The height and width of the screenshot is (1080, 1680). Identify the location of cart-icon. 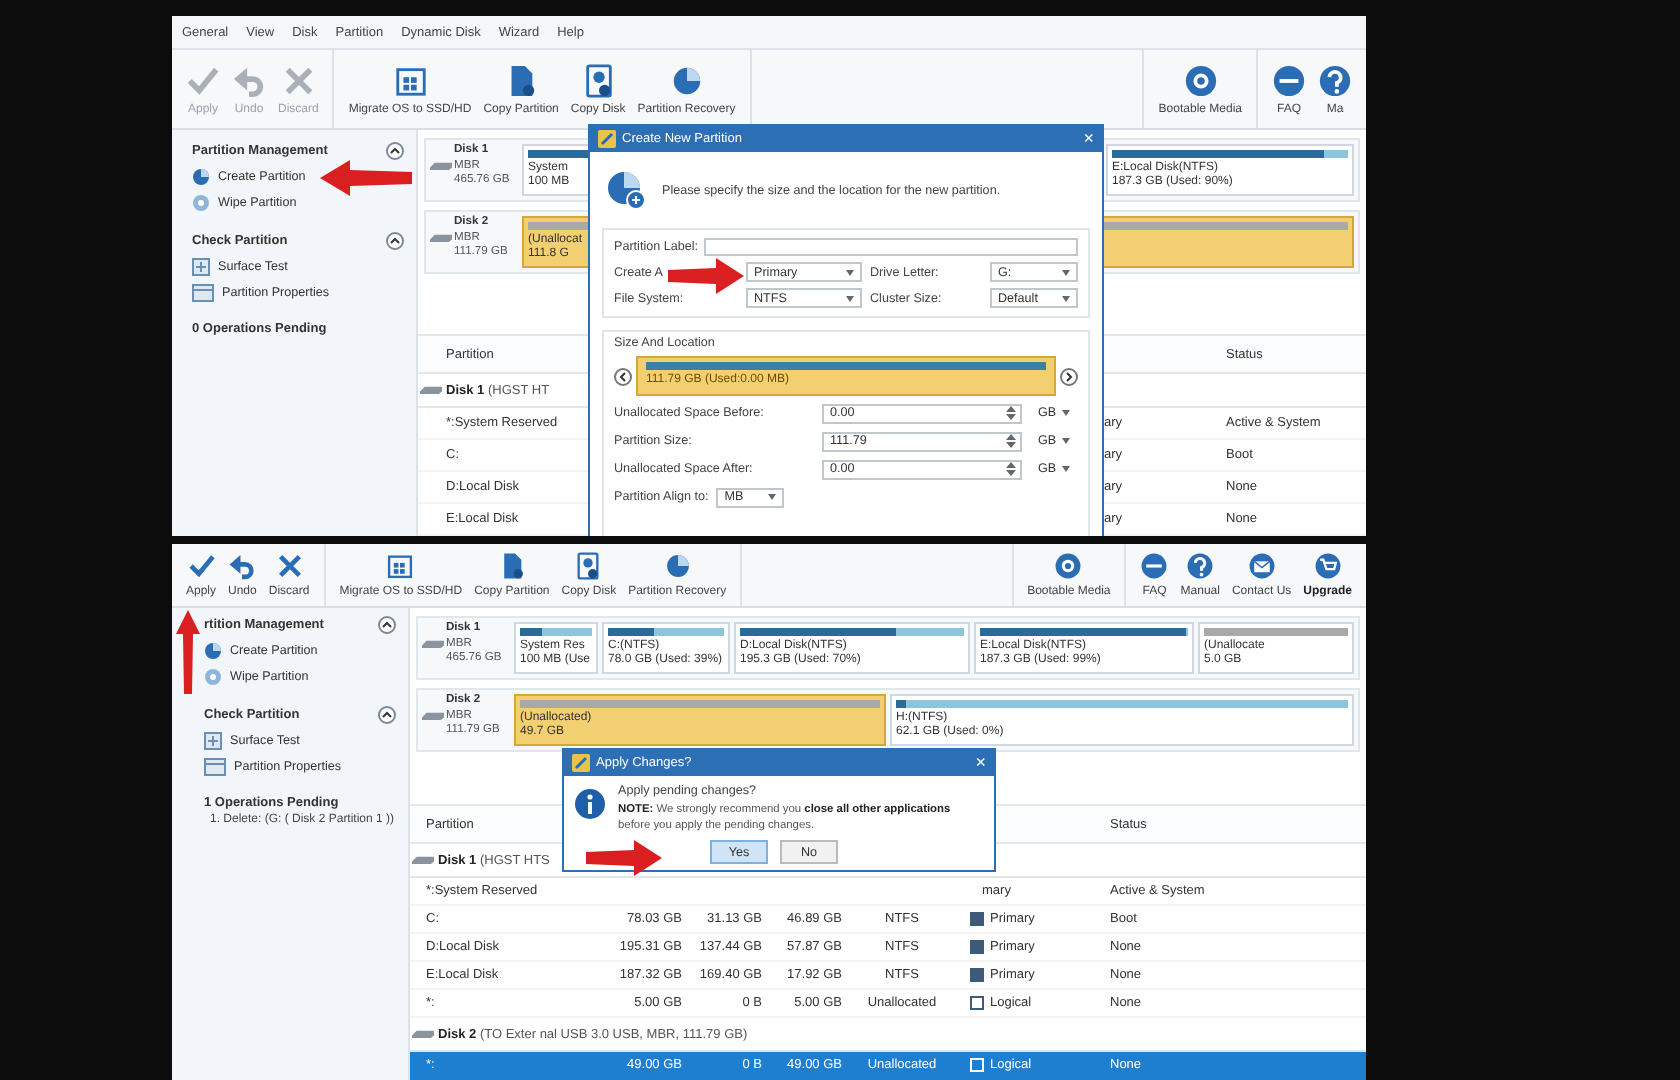
(1327, 566).